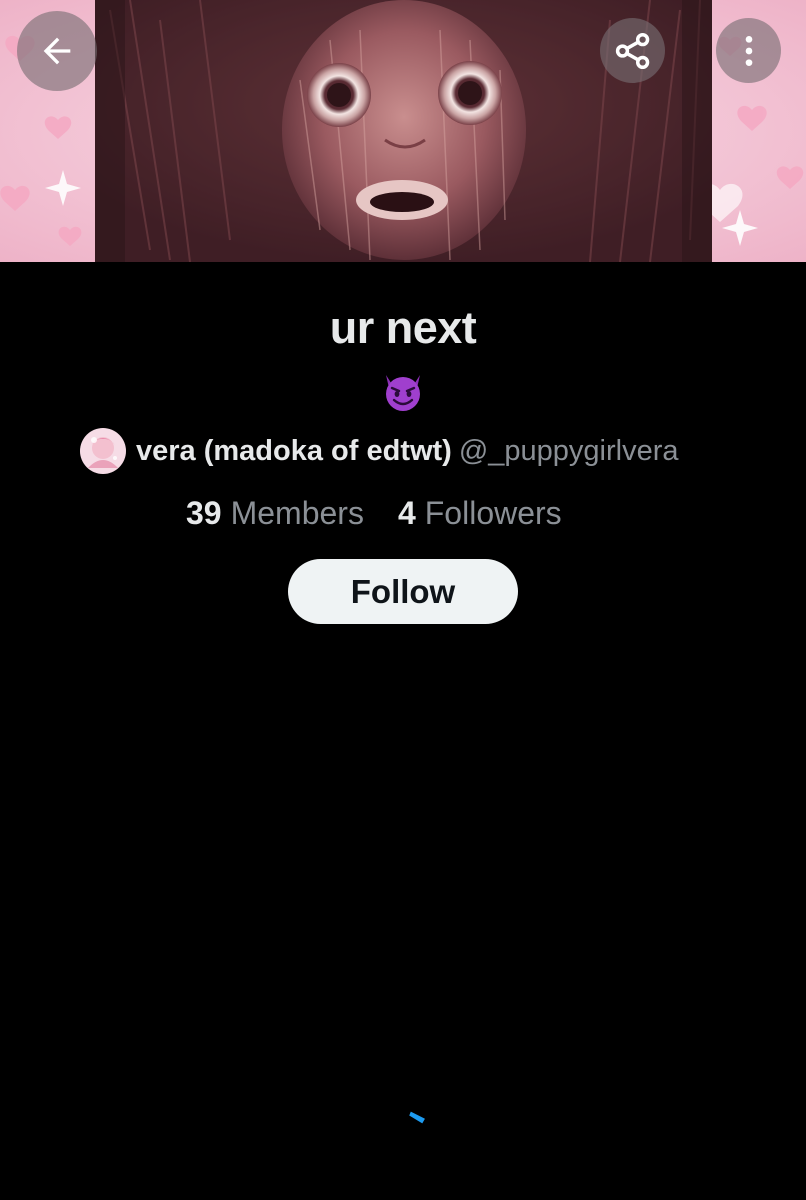 The width and height of the screenshot is (806, 1200). I want to click on loading-spinner-icon, so click(420, 1118).